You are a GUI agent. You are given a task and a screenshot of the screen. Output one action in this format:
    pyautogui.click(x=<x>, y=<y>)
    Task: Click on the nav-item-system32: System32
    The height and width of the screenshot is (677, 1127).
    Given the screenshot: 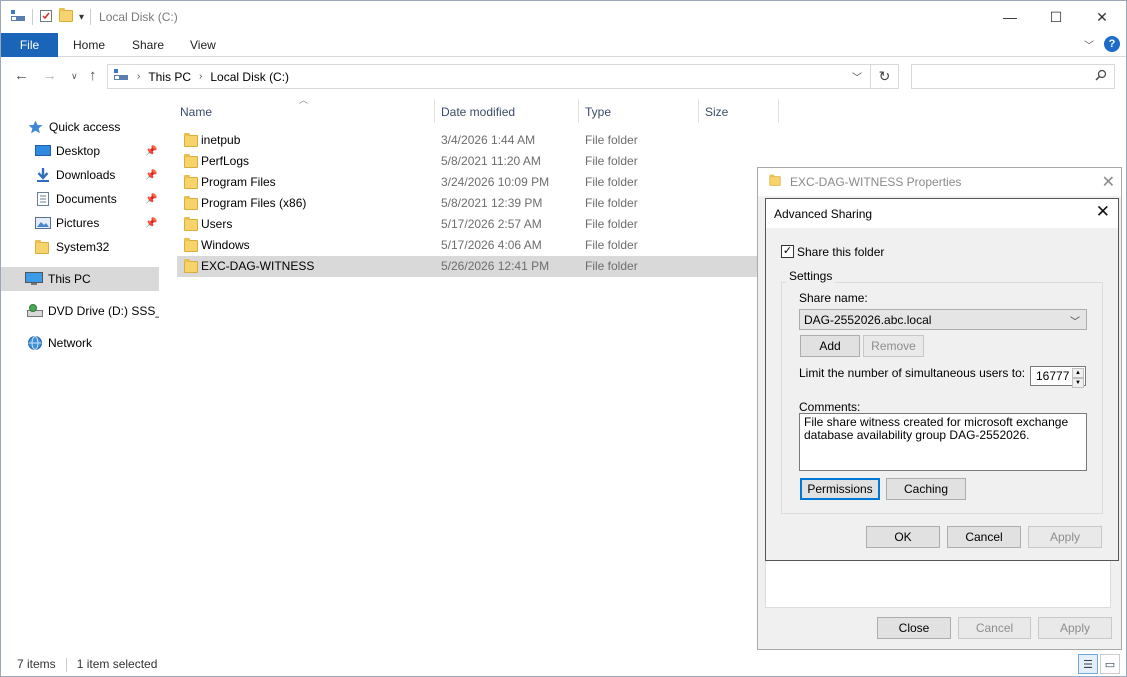 What is the action you would take?
    pyautogui.click(x=80, y=247)
    